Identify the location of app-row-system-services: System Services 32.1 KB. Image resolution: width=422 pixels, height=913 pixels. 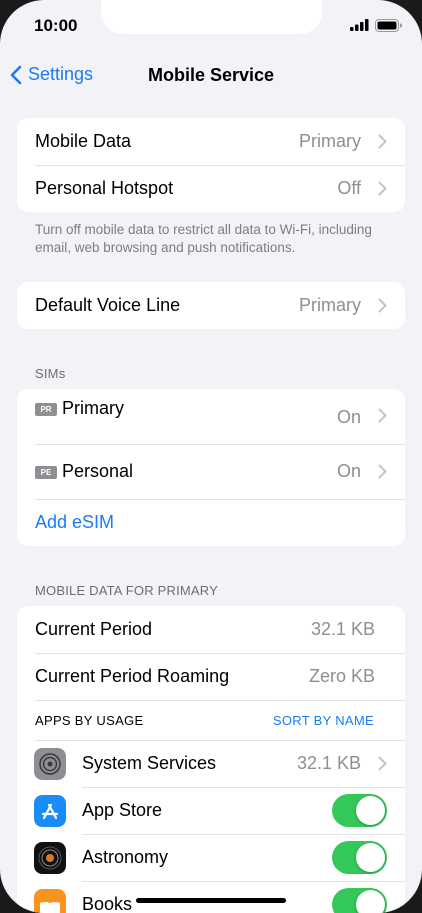
(211, 763).